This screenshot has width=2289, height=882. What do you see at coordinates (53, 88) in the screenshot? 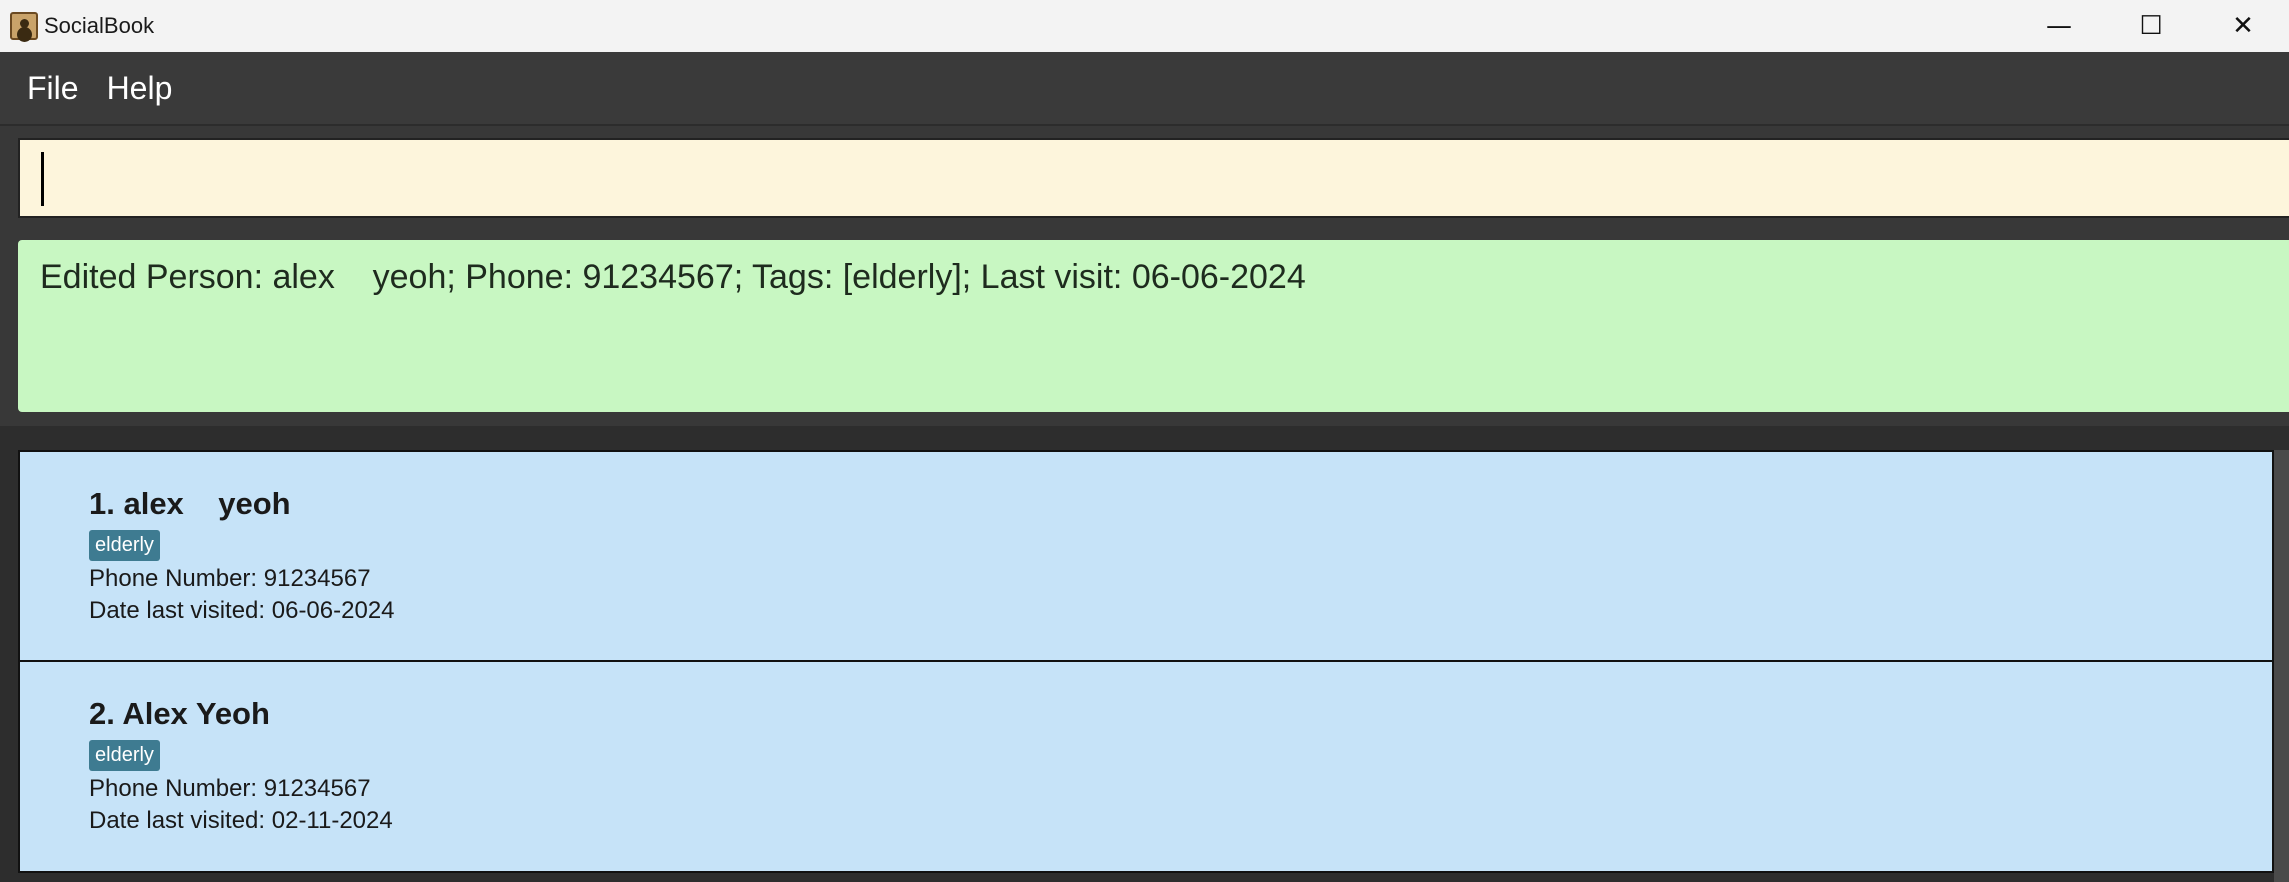
I see `menu-file: File` at bounding box center [53, 88].